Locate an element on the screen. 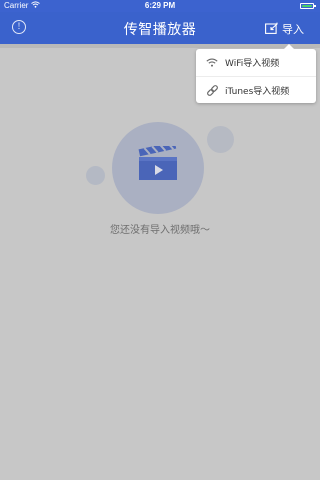  import-dropdown-menu: WiFi导入视频 iTunes导入视频 is located at coordinates (256, 73).